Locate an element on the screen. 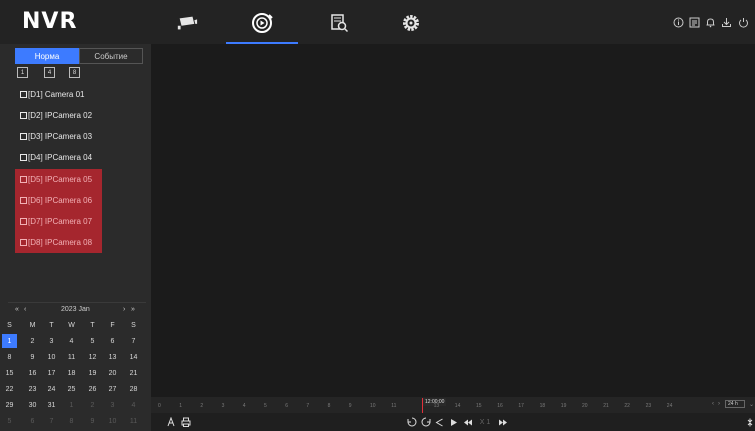 The width and height of the screenshot is (755, 431). calendar-day: 1 is located at coordinates (71, 405).